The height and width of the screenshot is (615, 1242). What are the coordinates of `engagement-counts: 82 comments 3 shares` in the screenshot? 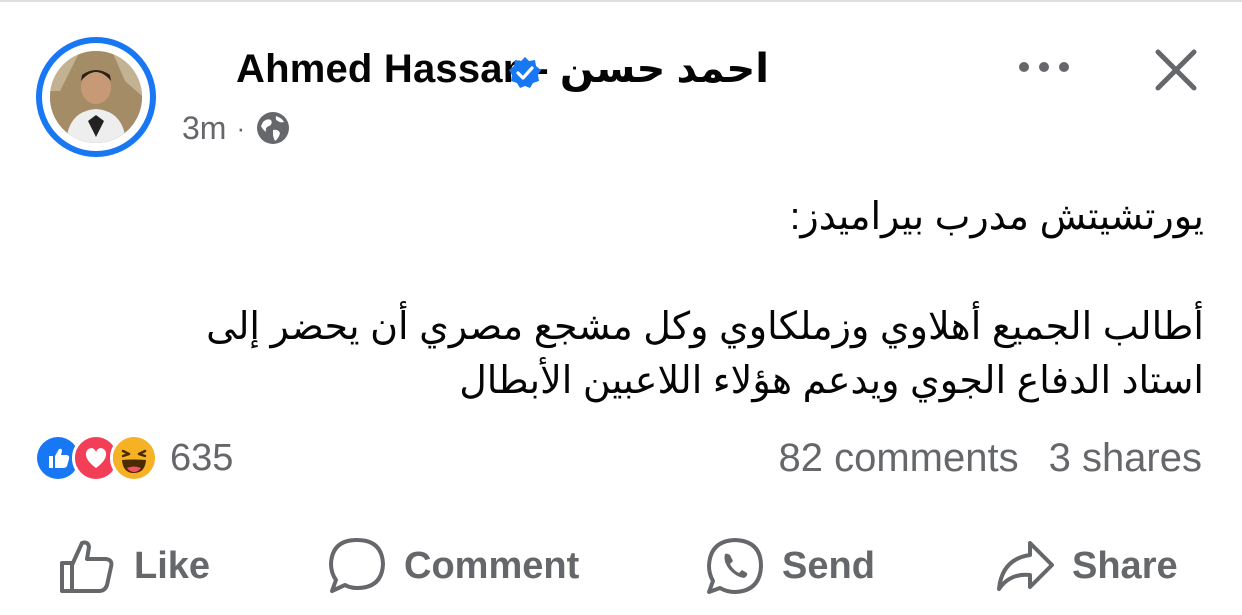 It's located at (990, 458).